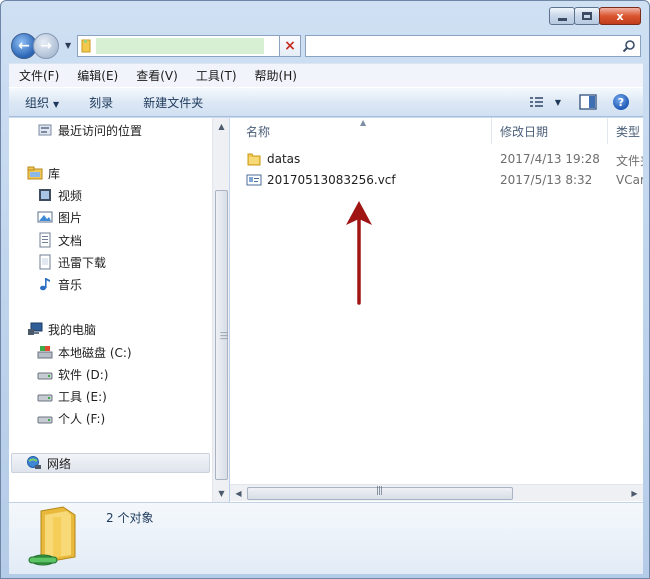 This screenshot has width=650, height=579. What do you see at coordinates (180, 46) in the screenshot?
I see `address-path-highlight` at bounding box center [180, 46].